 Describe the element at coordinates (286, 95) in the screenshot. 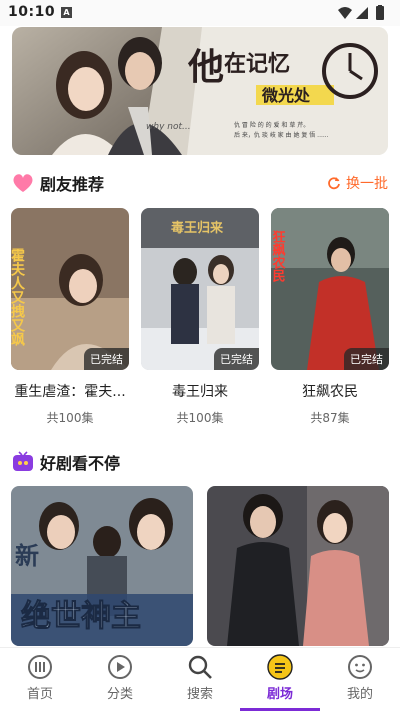

I see `banner-title-part3: 微光处` at that location.